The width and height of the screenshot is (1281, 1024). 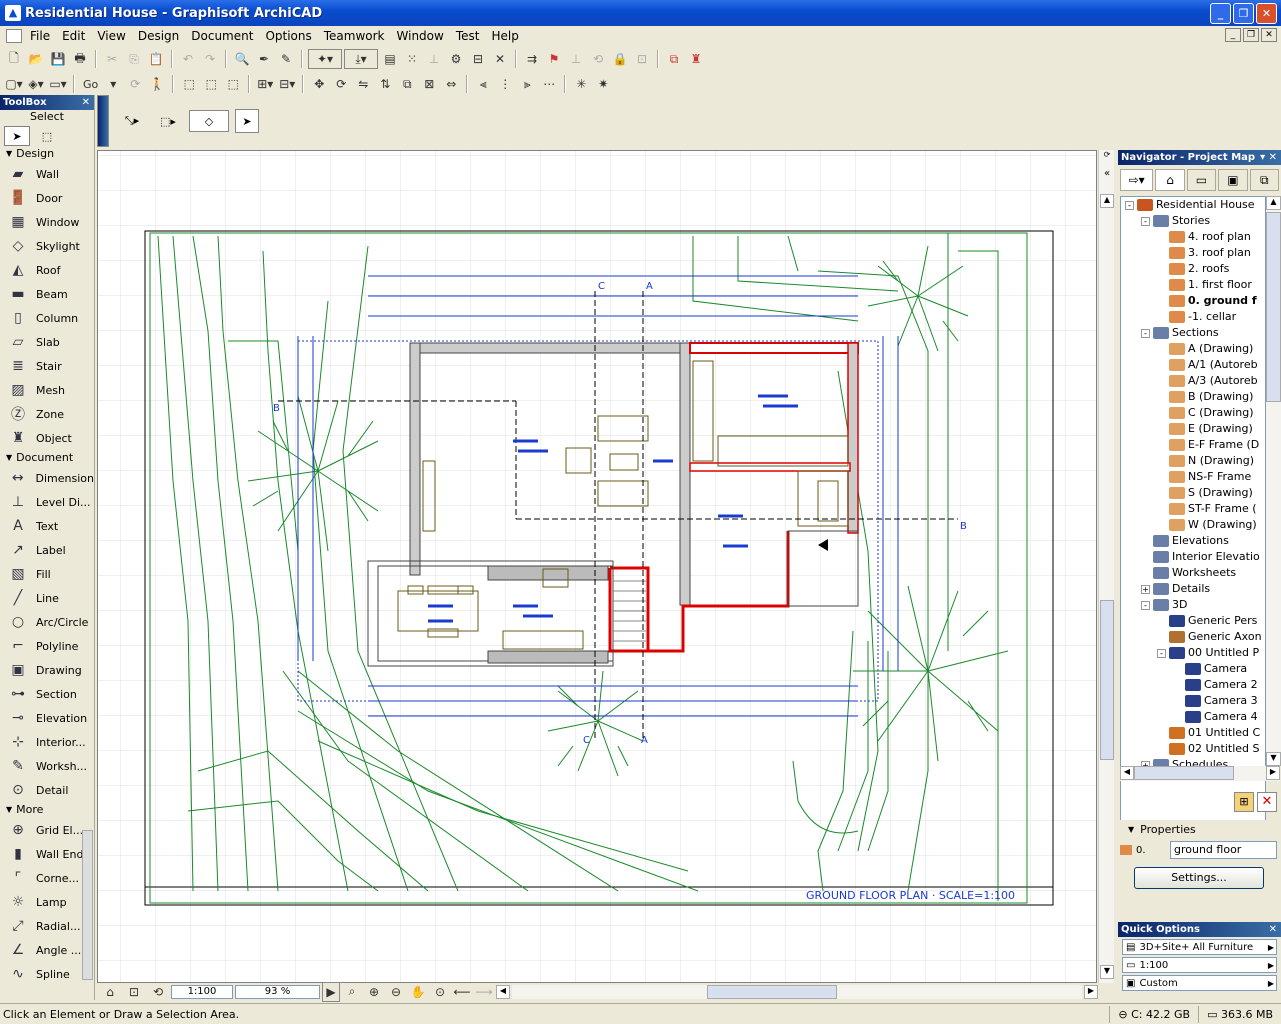 What do you see at coordinates (211, 84) in the screenshot?
I see `arrange-forward-icon: ⬚` at bounding box center [211, 84].